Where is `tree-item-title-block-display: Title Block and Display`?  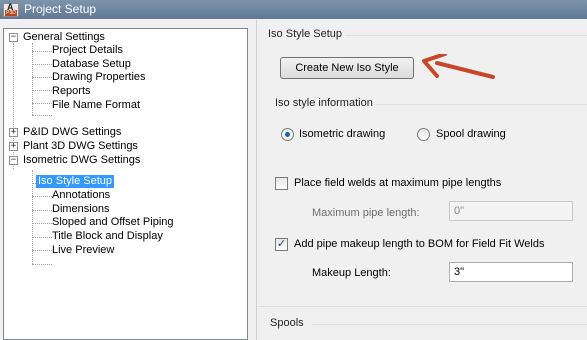
tree-item-title-block-display: Title Block and Display is located at coordinates (107, 236).